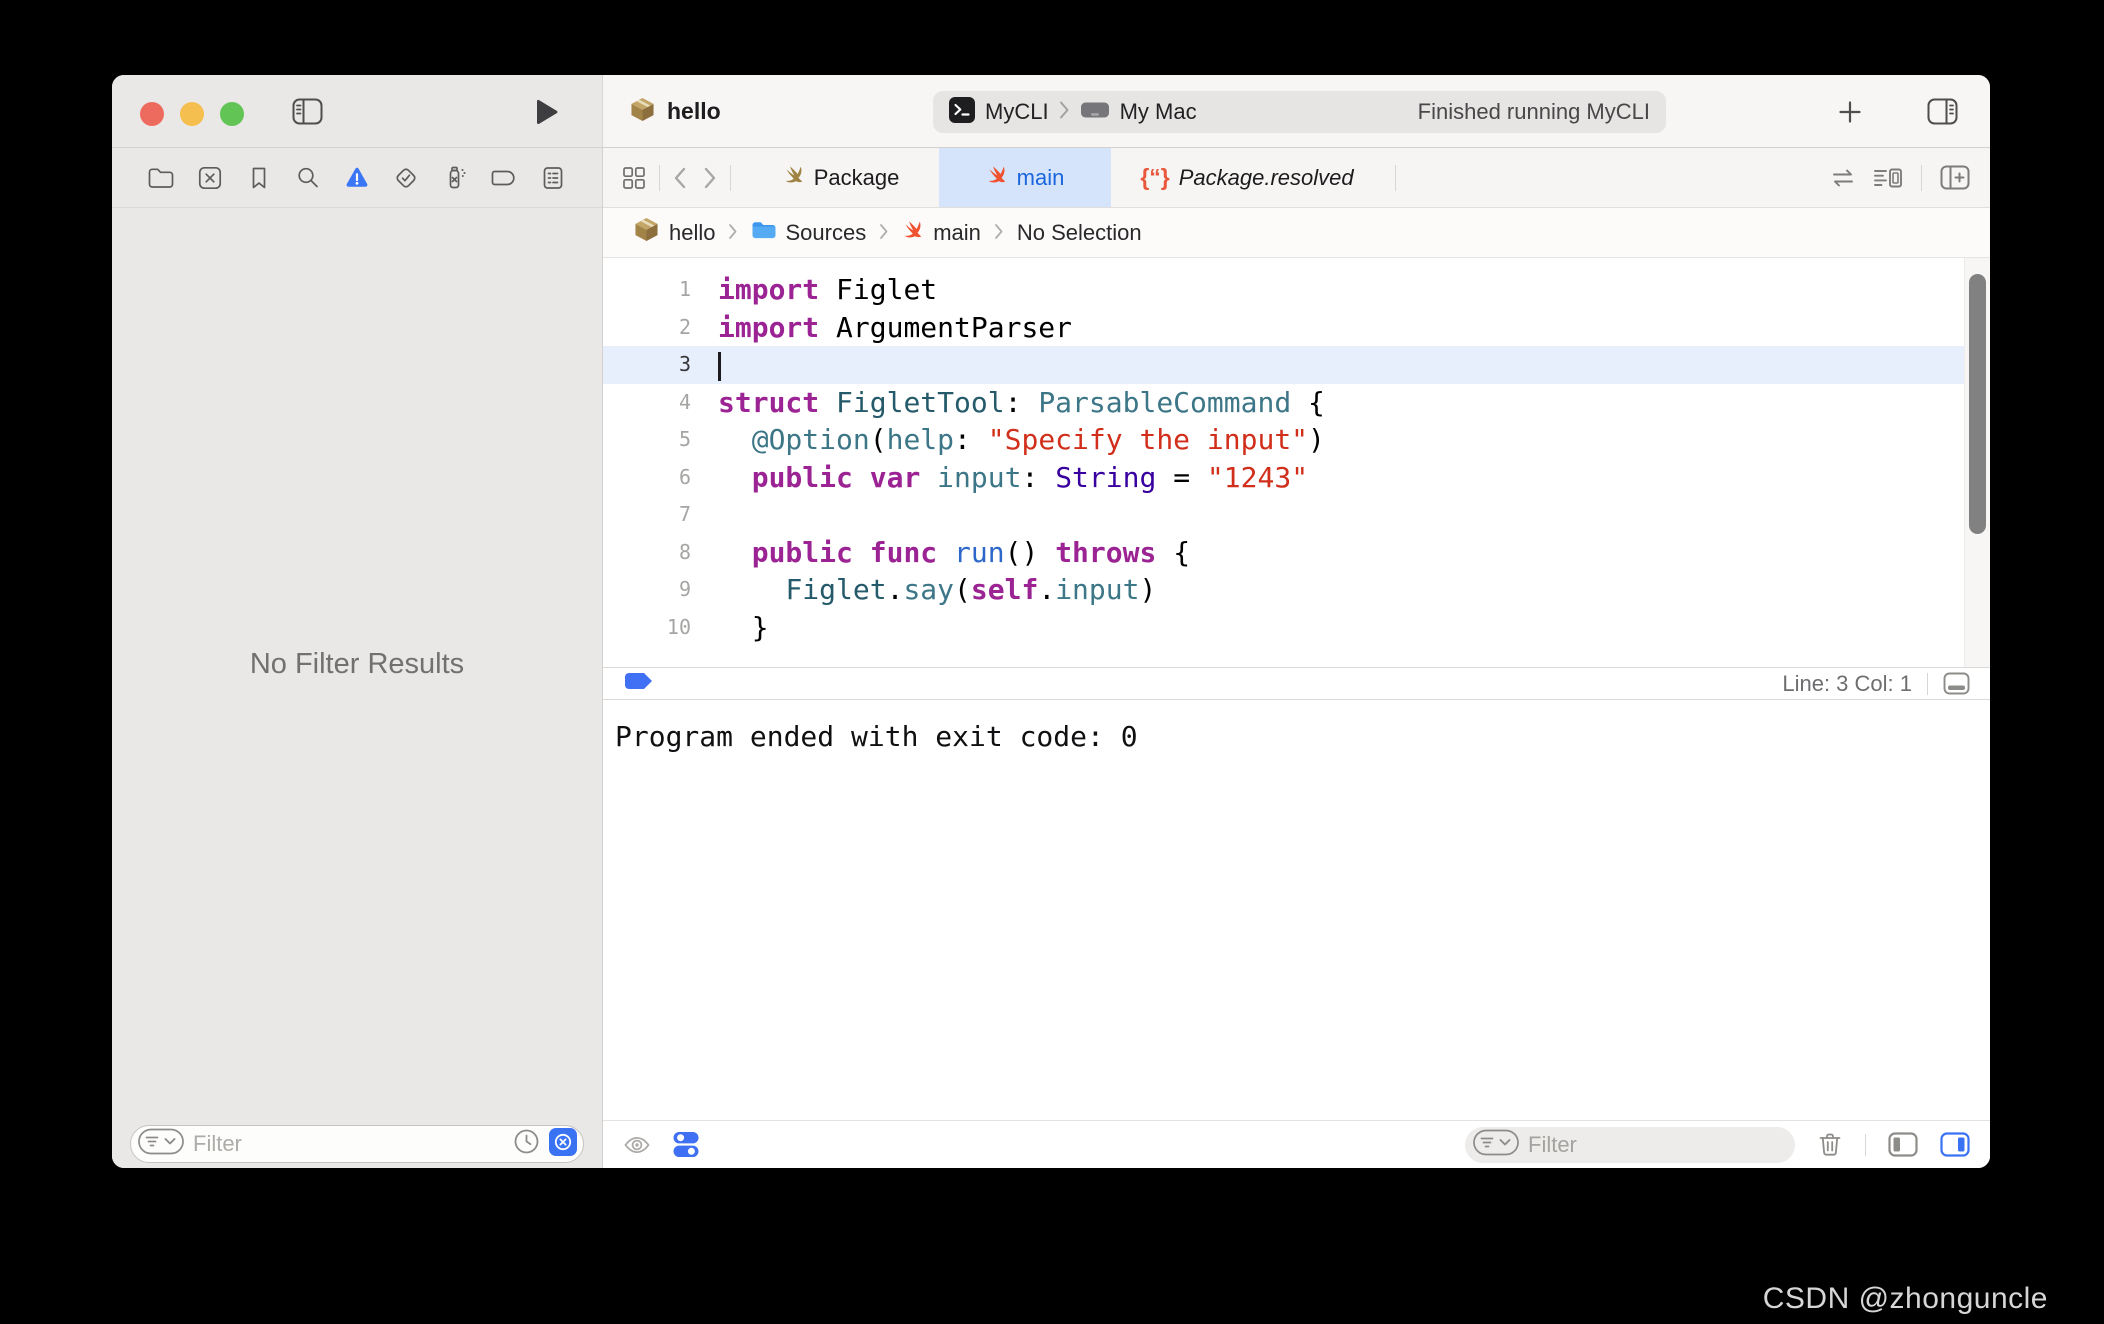  What do you see at coordinates (1030, 477) in the screenshot?
I see `code-text: public var input: String = "1243"` at bounding box center [1030, 477].